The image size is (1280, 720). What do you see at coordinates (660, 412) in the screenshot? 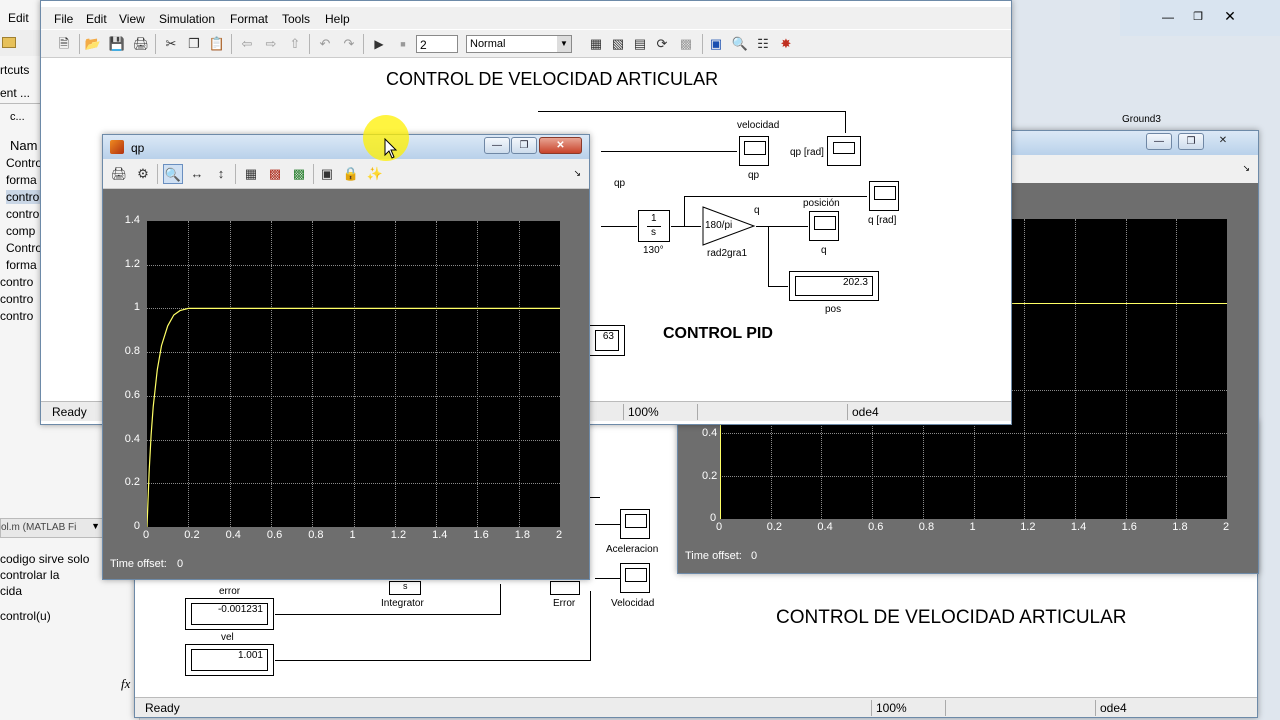
I see `top-status-zoom: 100%` at bounding box center [660, 412].